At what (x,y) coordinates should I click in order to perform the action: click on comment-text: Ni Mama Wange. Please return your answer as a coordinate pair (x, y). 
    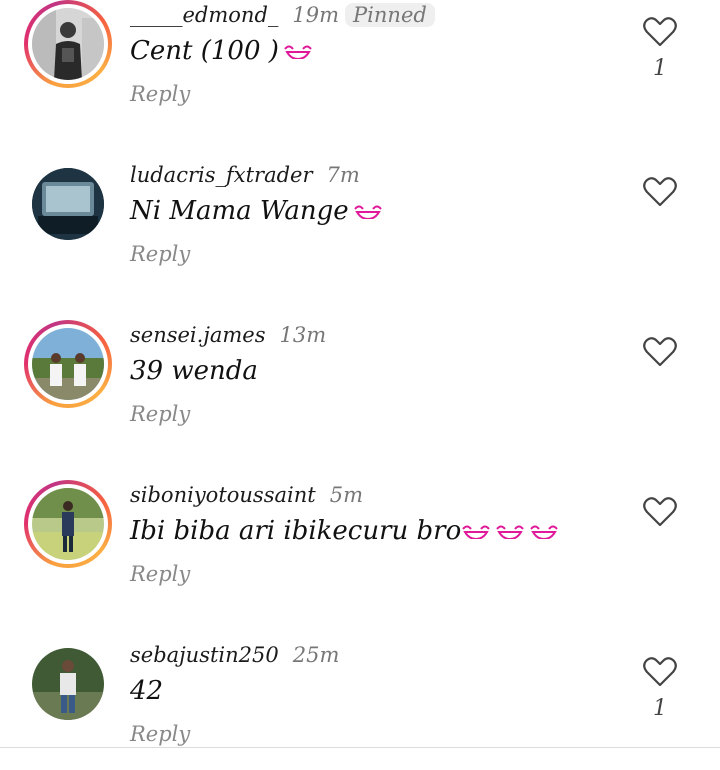
    Looking at the image, I should click on (256, 211).